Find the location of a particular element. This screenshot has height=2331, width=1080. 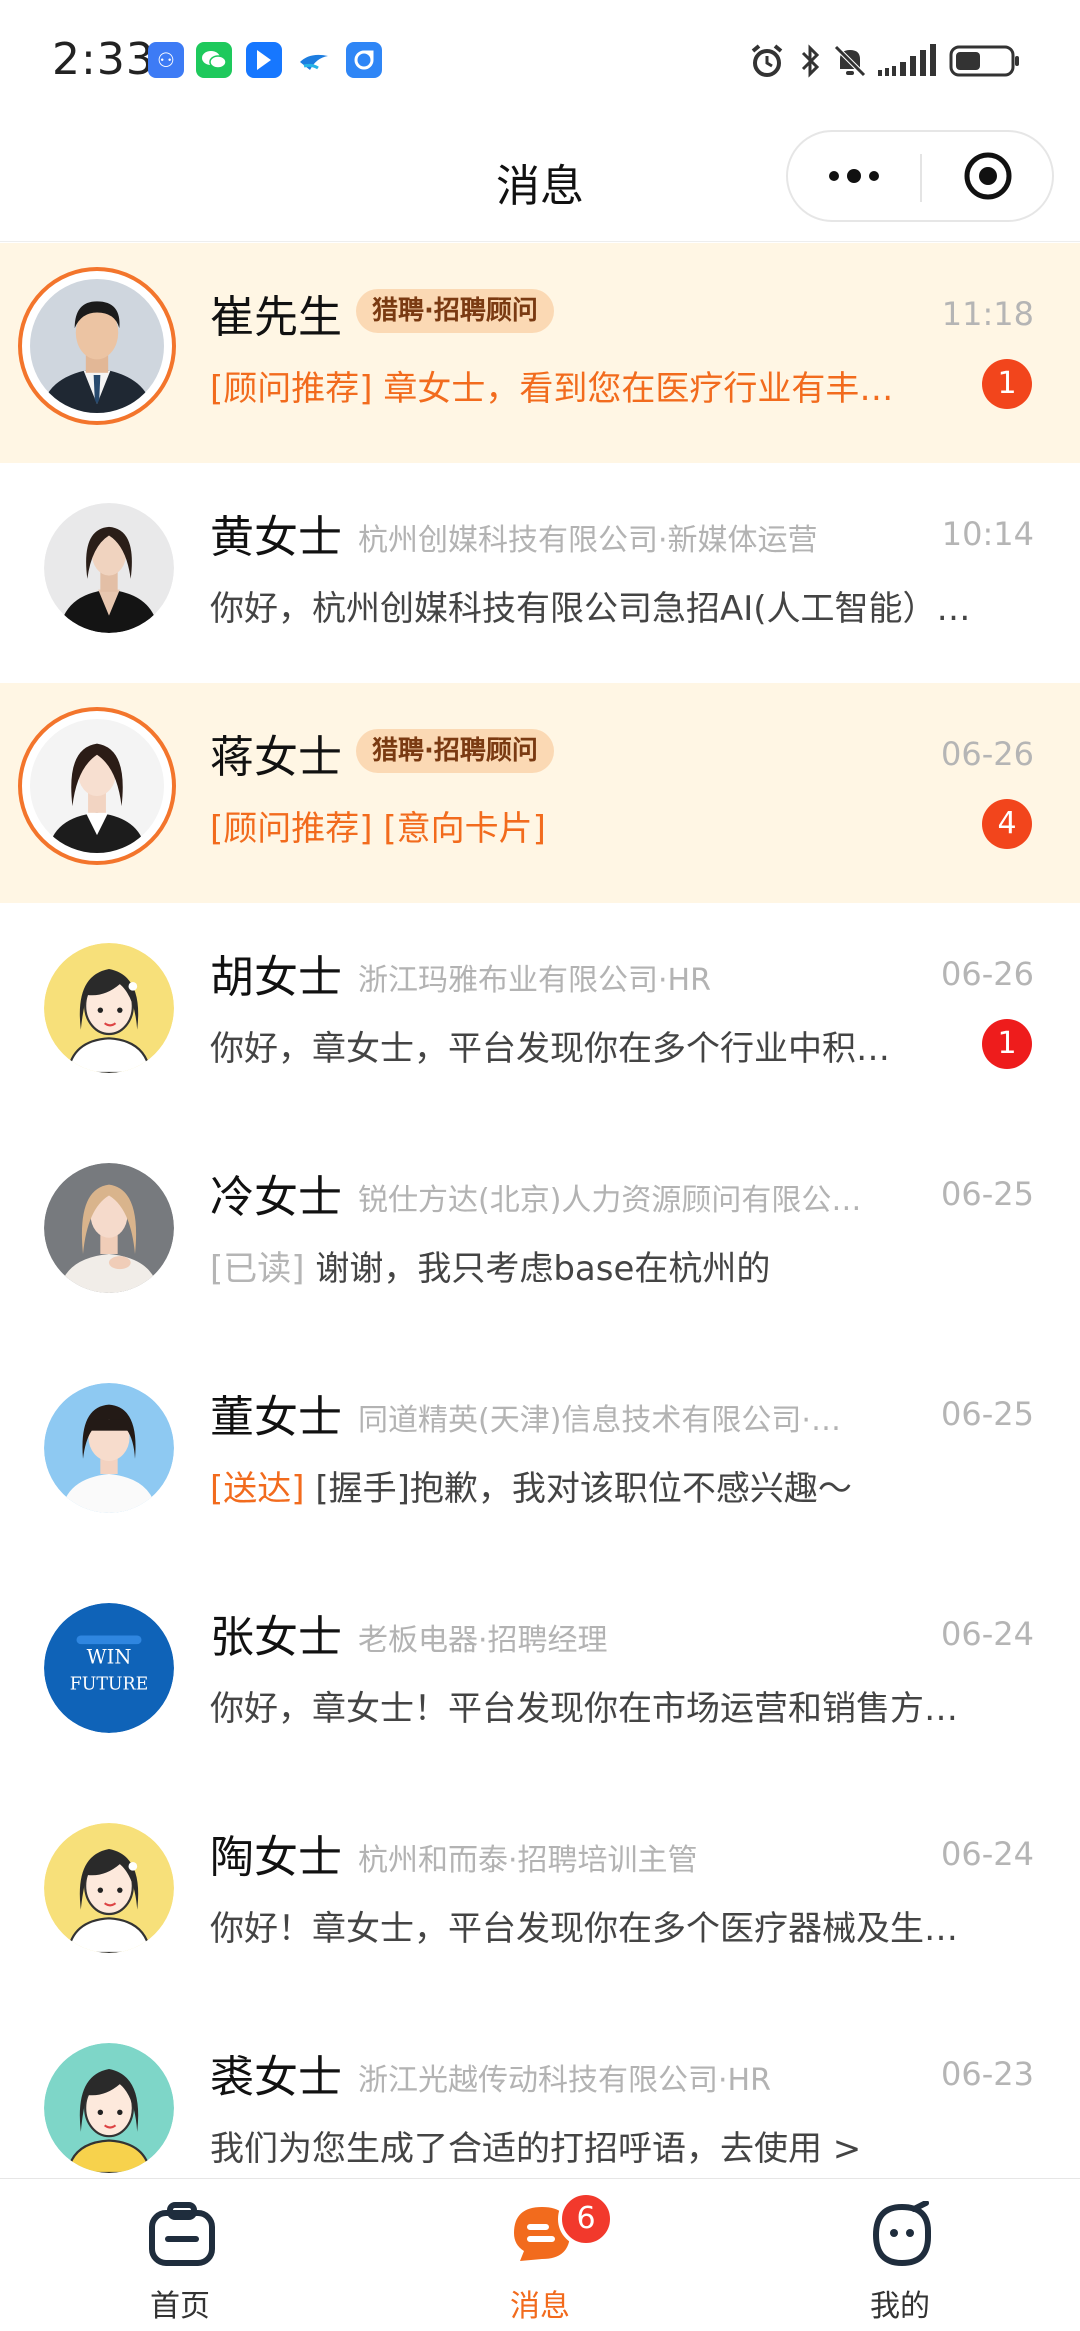

contact-name: 裘女士 is located at coordinates (276, 2077).